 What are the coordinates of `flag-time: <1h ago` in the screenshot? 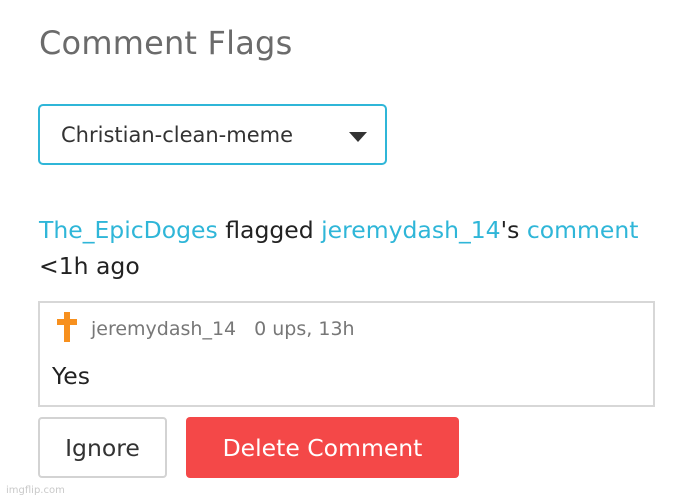 It's located at (89, 266).